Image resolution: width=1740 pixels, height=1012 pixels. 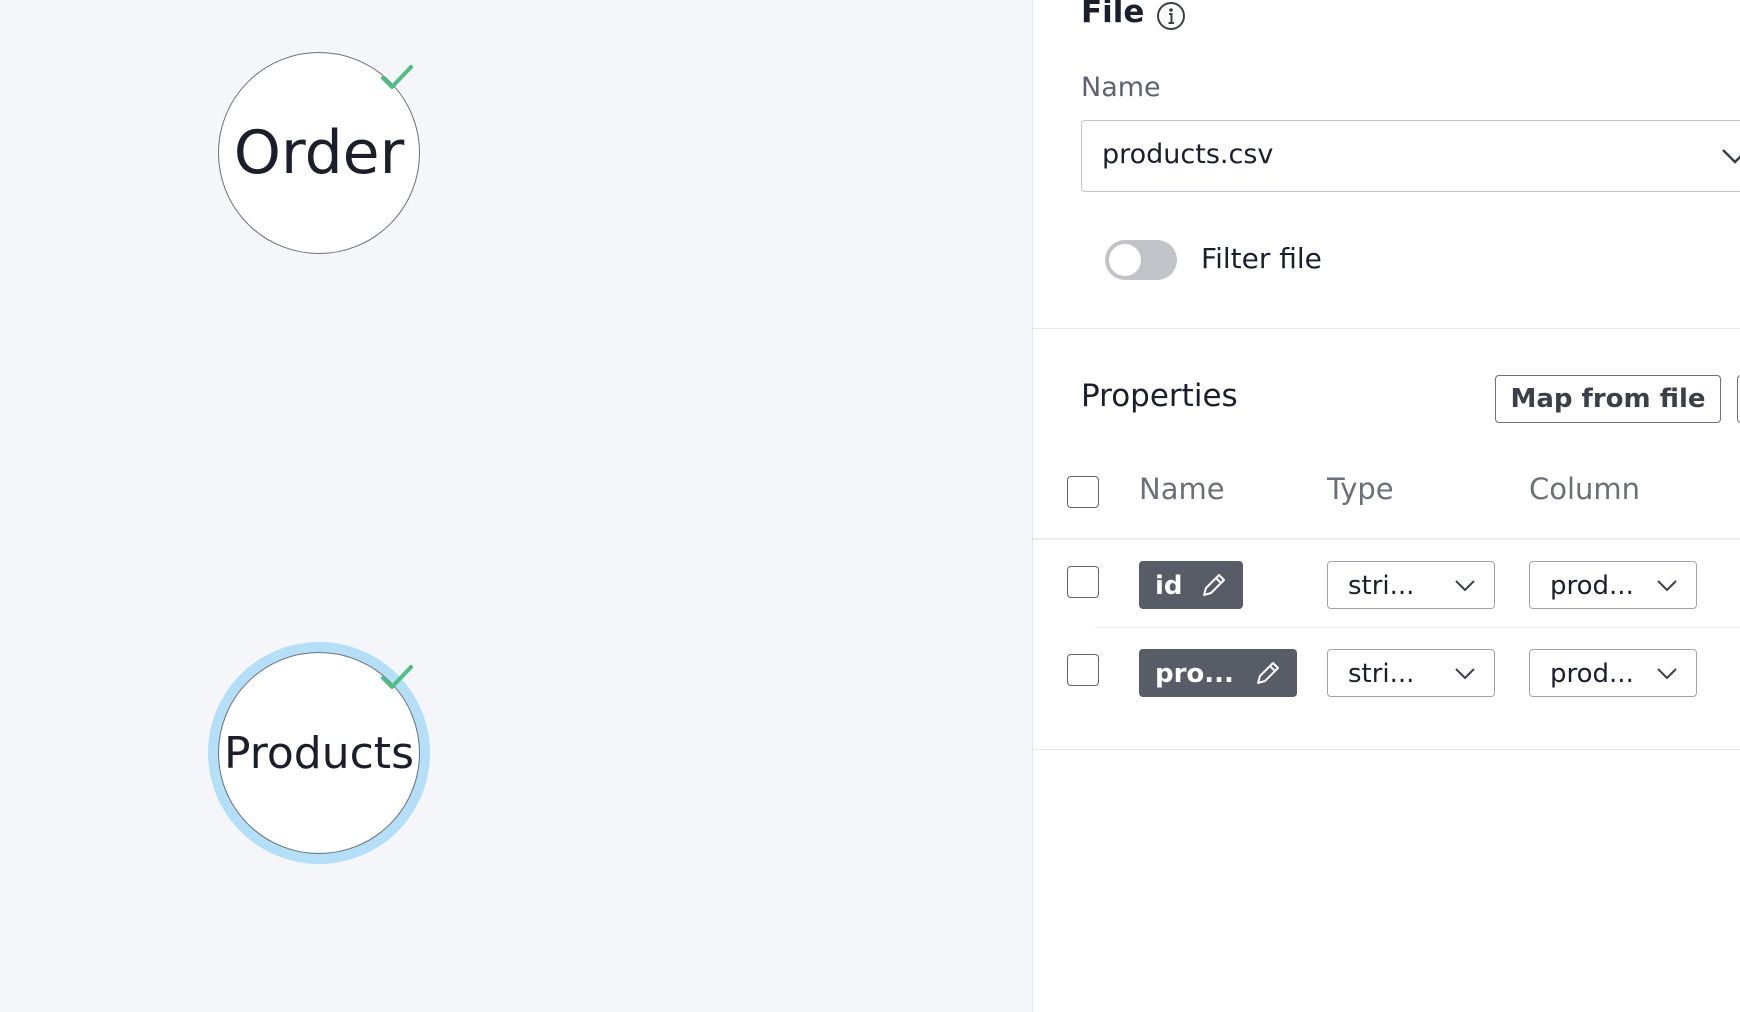 I want to click on column-header-name: Name, so click(x=1182, y=489).